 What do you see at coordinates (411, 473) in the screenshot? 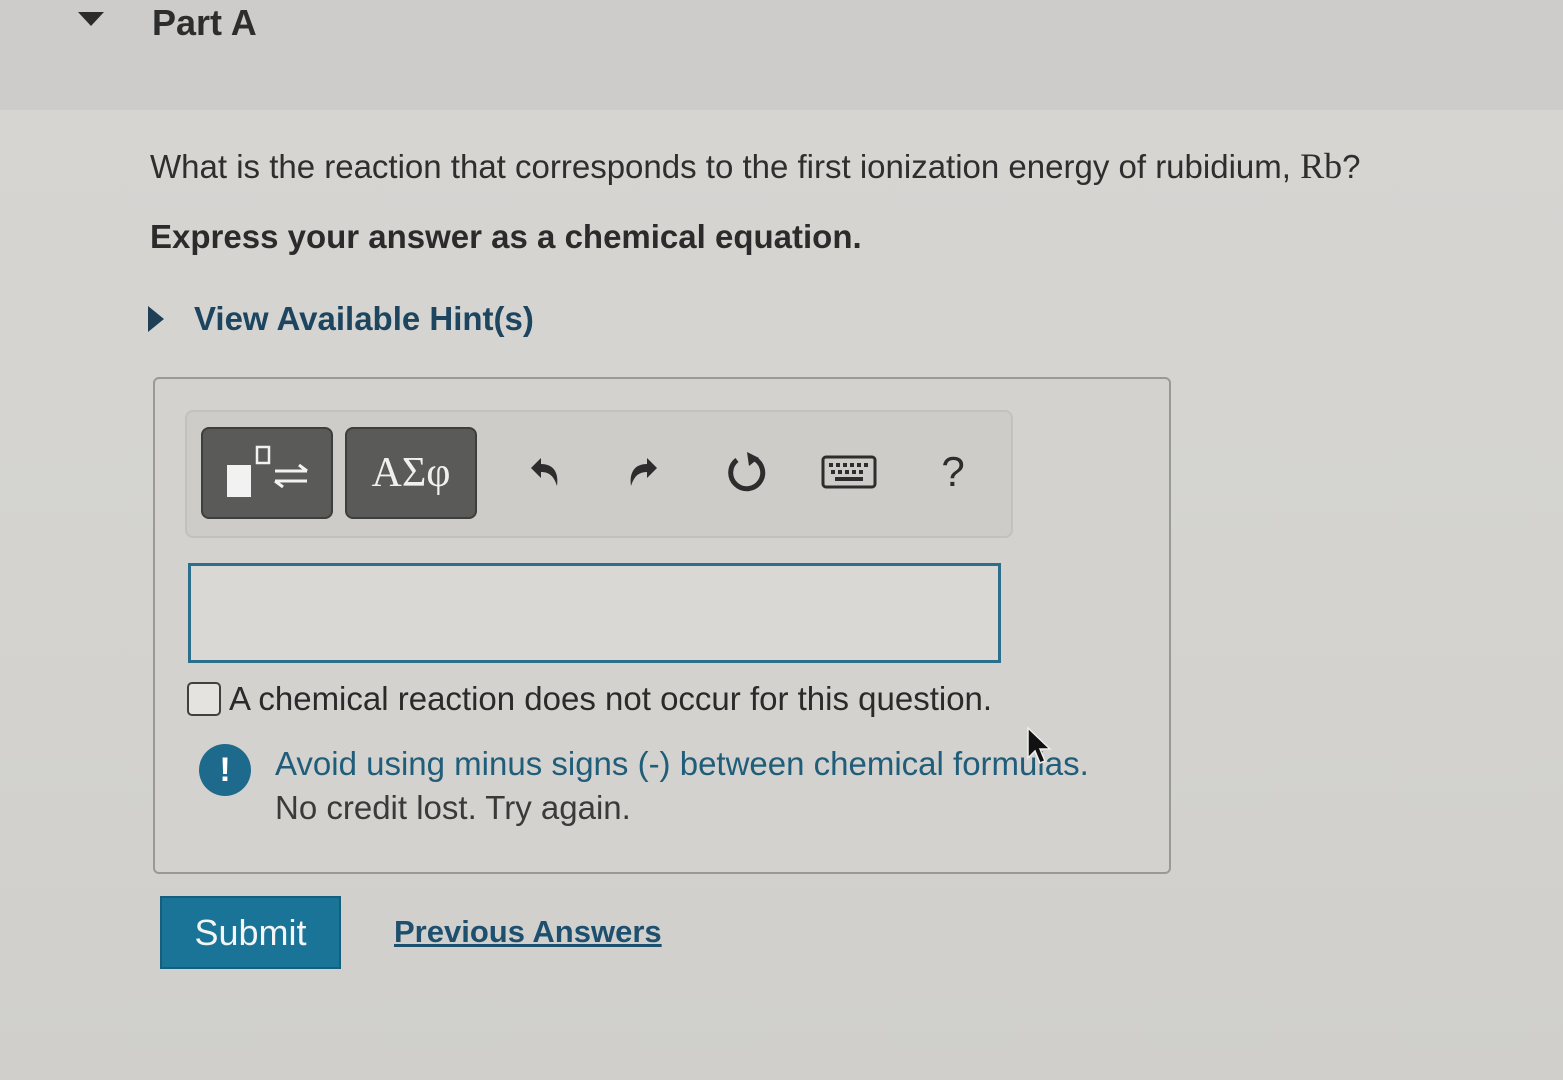
I see `greek-symbols-button: ΑΣφ` at bounding box center [411, 473].